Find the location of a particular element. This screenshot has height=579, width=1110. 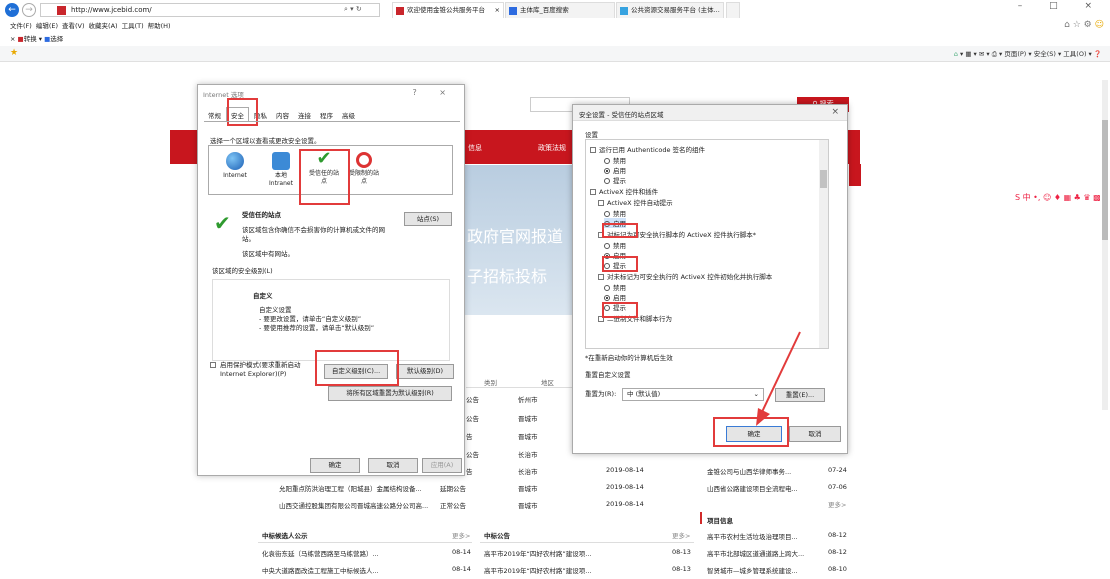

cancel-label: 取消 is located at coordinates (393, 465).